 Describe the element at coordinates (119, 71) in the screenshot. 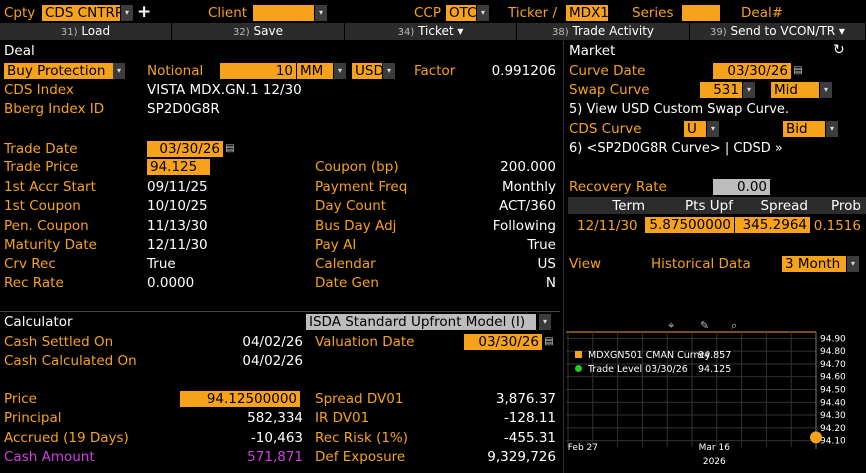

I see `side-dropdown-icon: ▾` at that location.